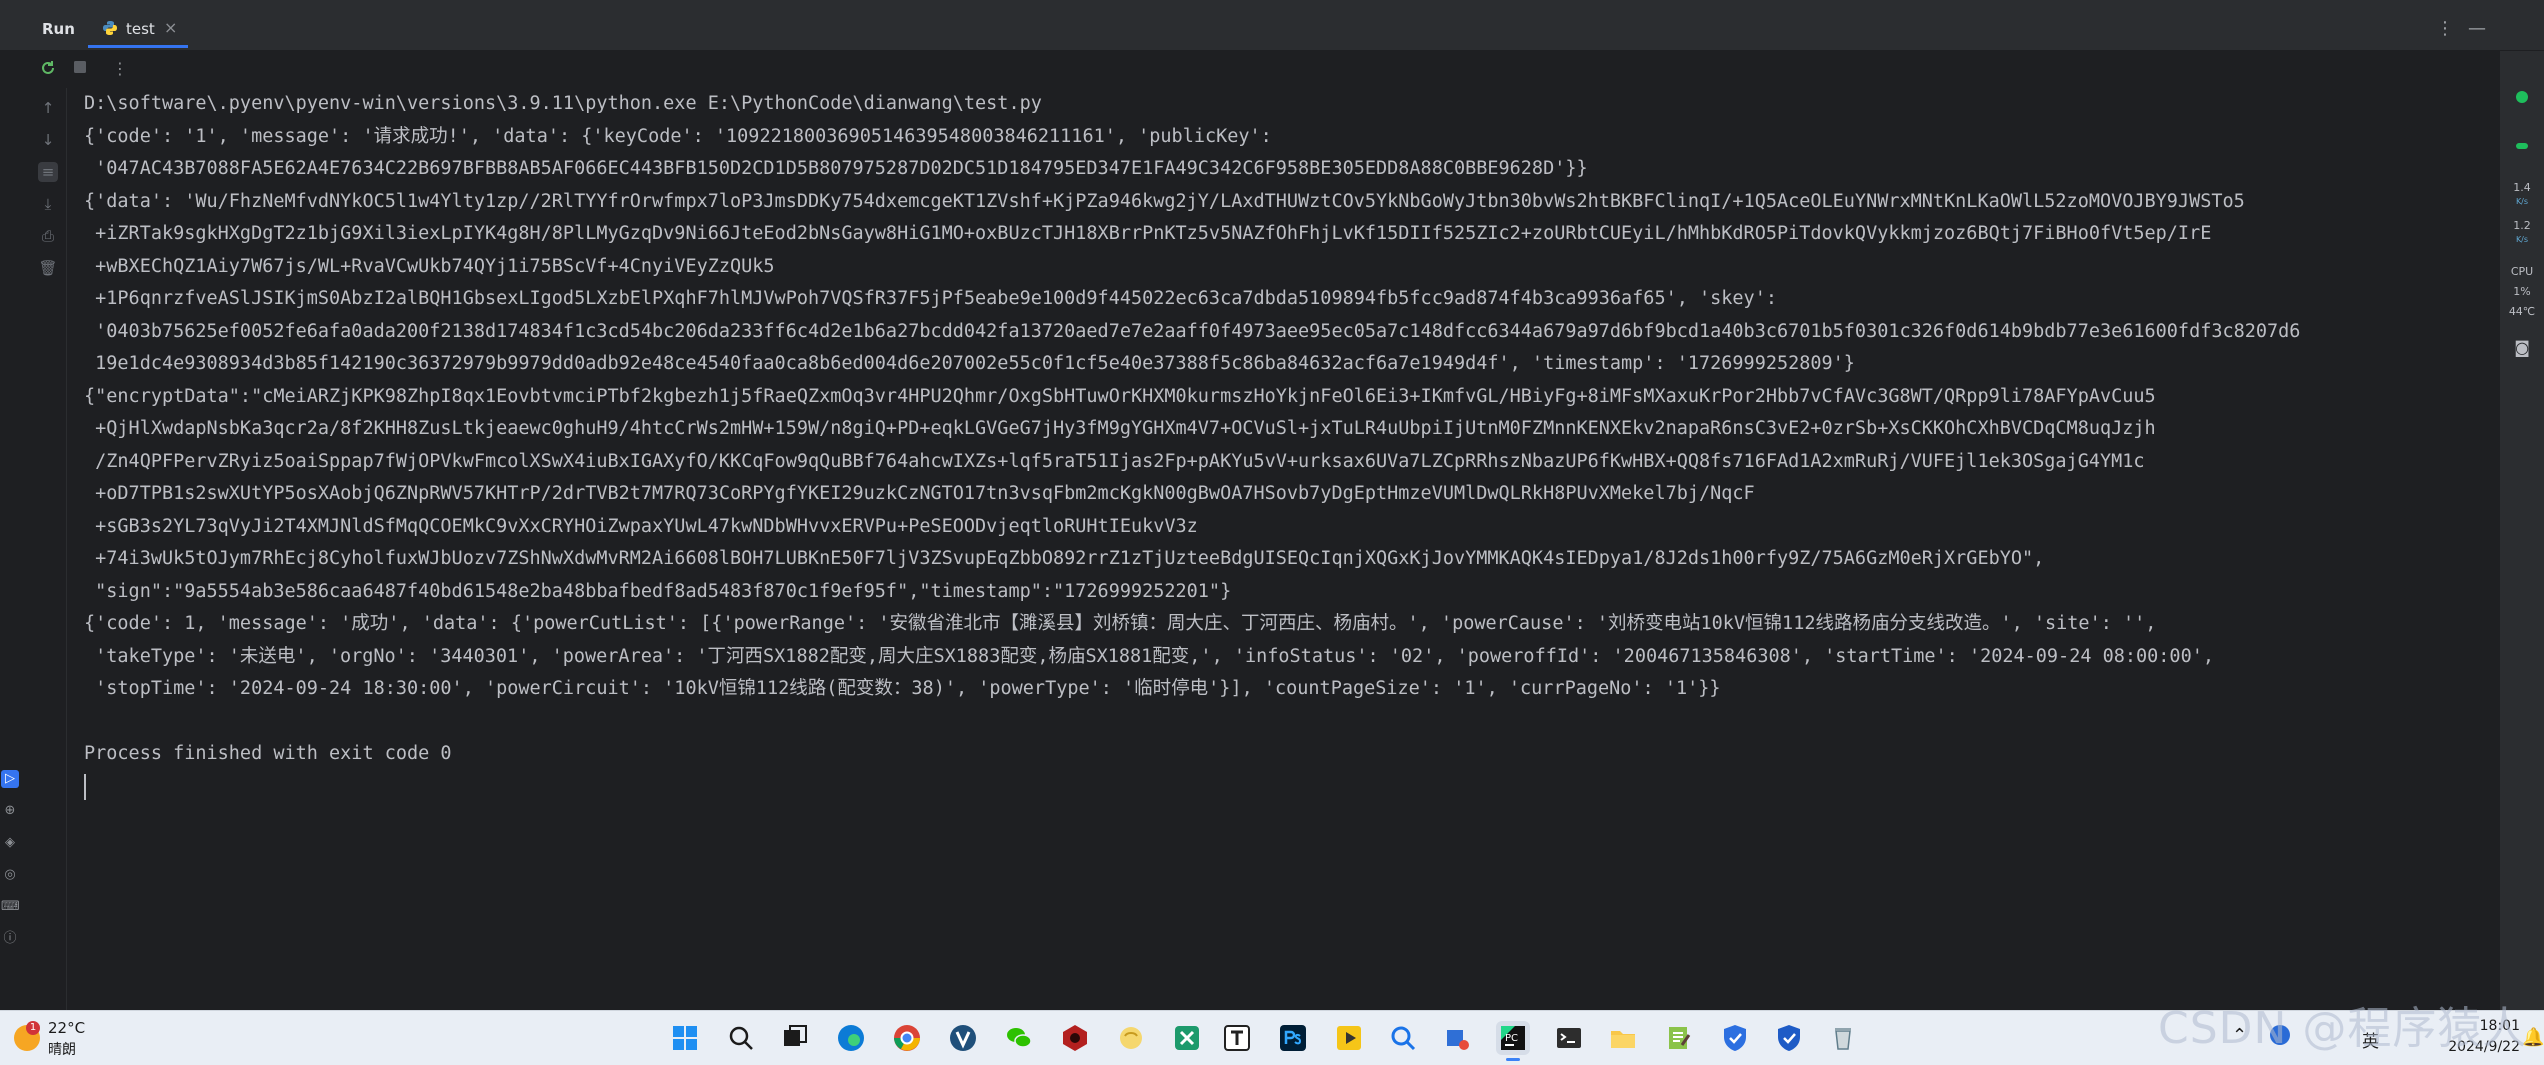 The image size is (2544, 1065). I want to click on text-cursor, so click(85, 786).